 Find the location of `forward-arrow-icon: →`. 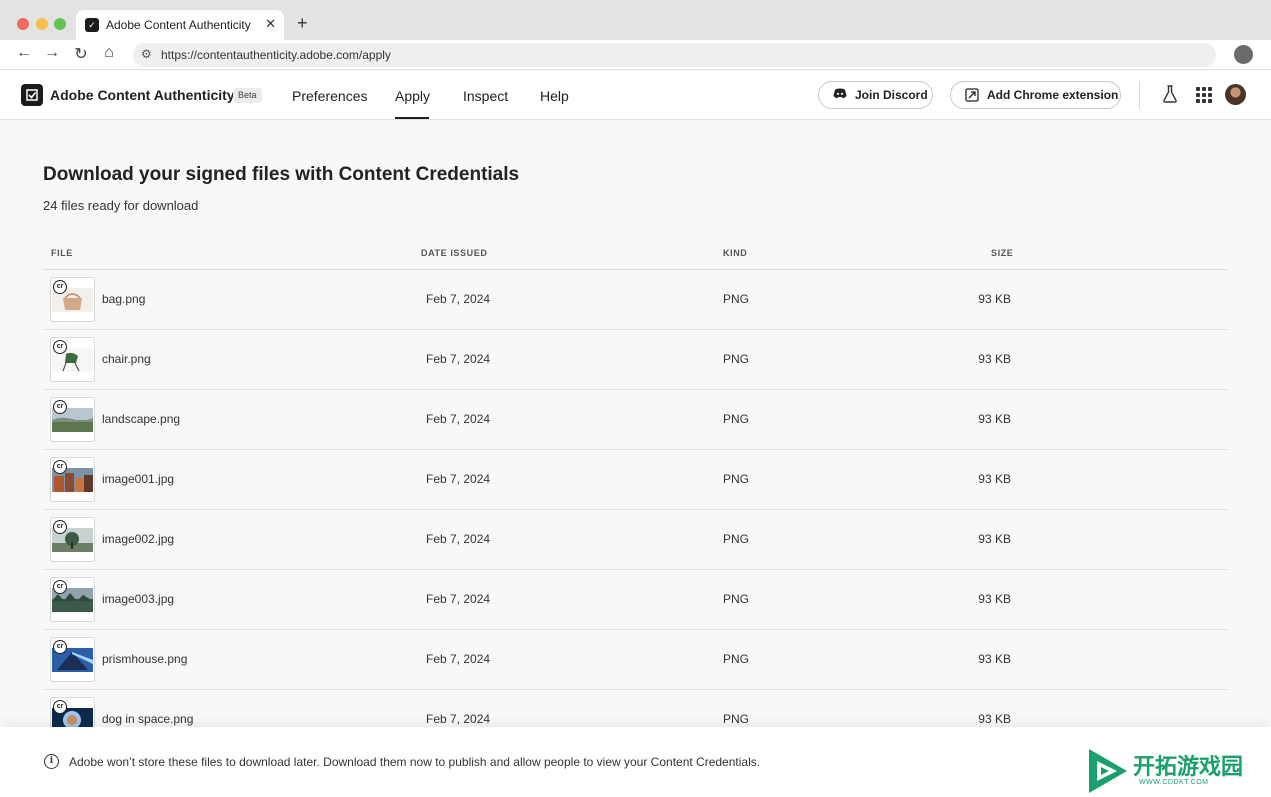

forward-arrow-icon: → is located at coordinates (52, 53).